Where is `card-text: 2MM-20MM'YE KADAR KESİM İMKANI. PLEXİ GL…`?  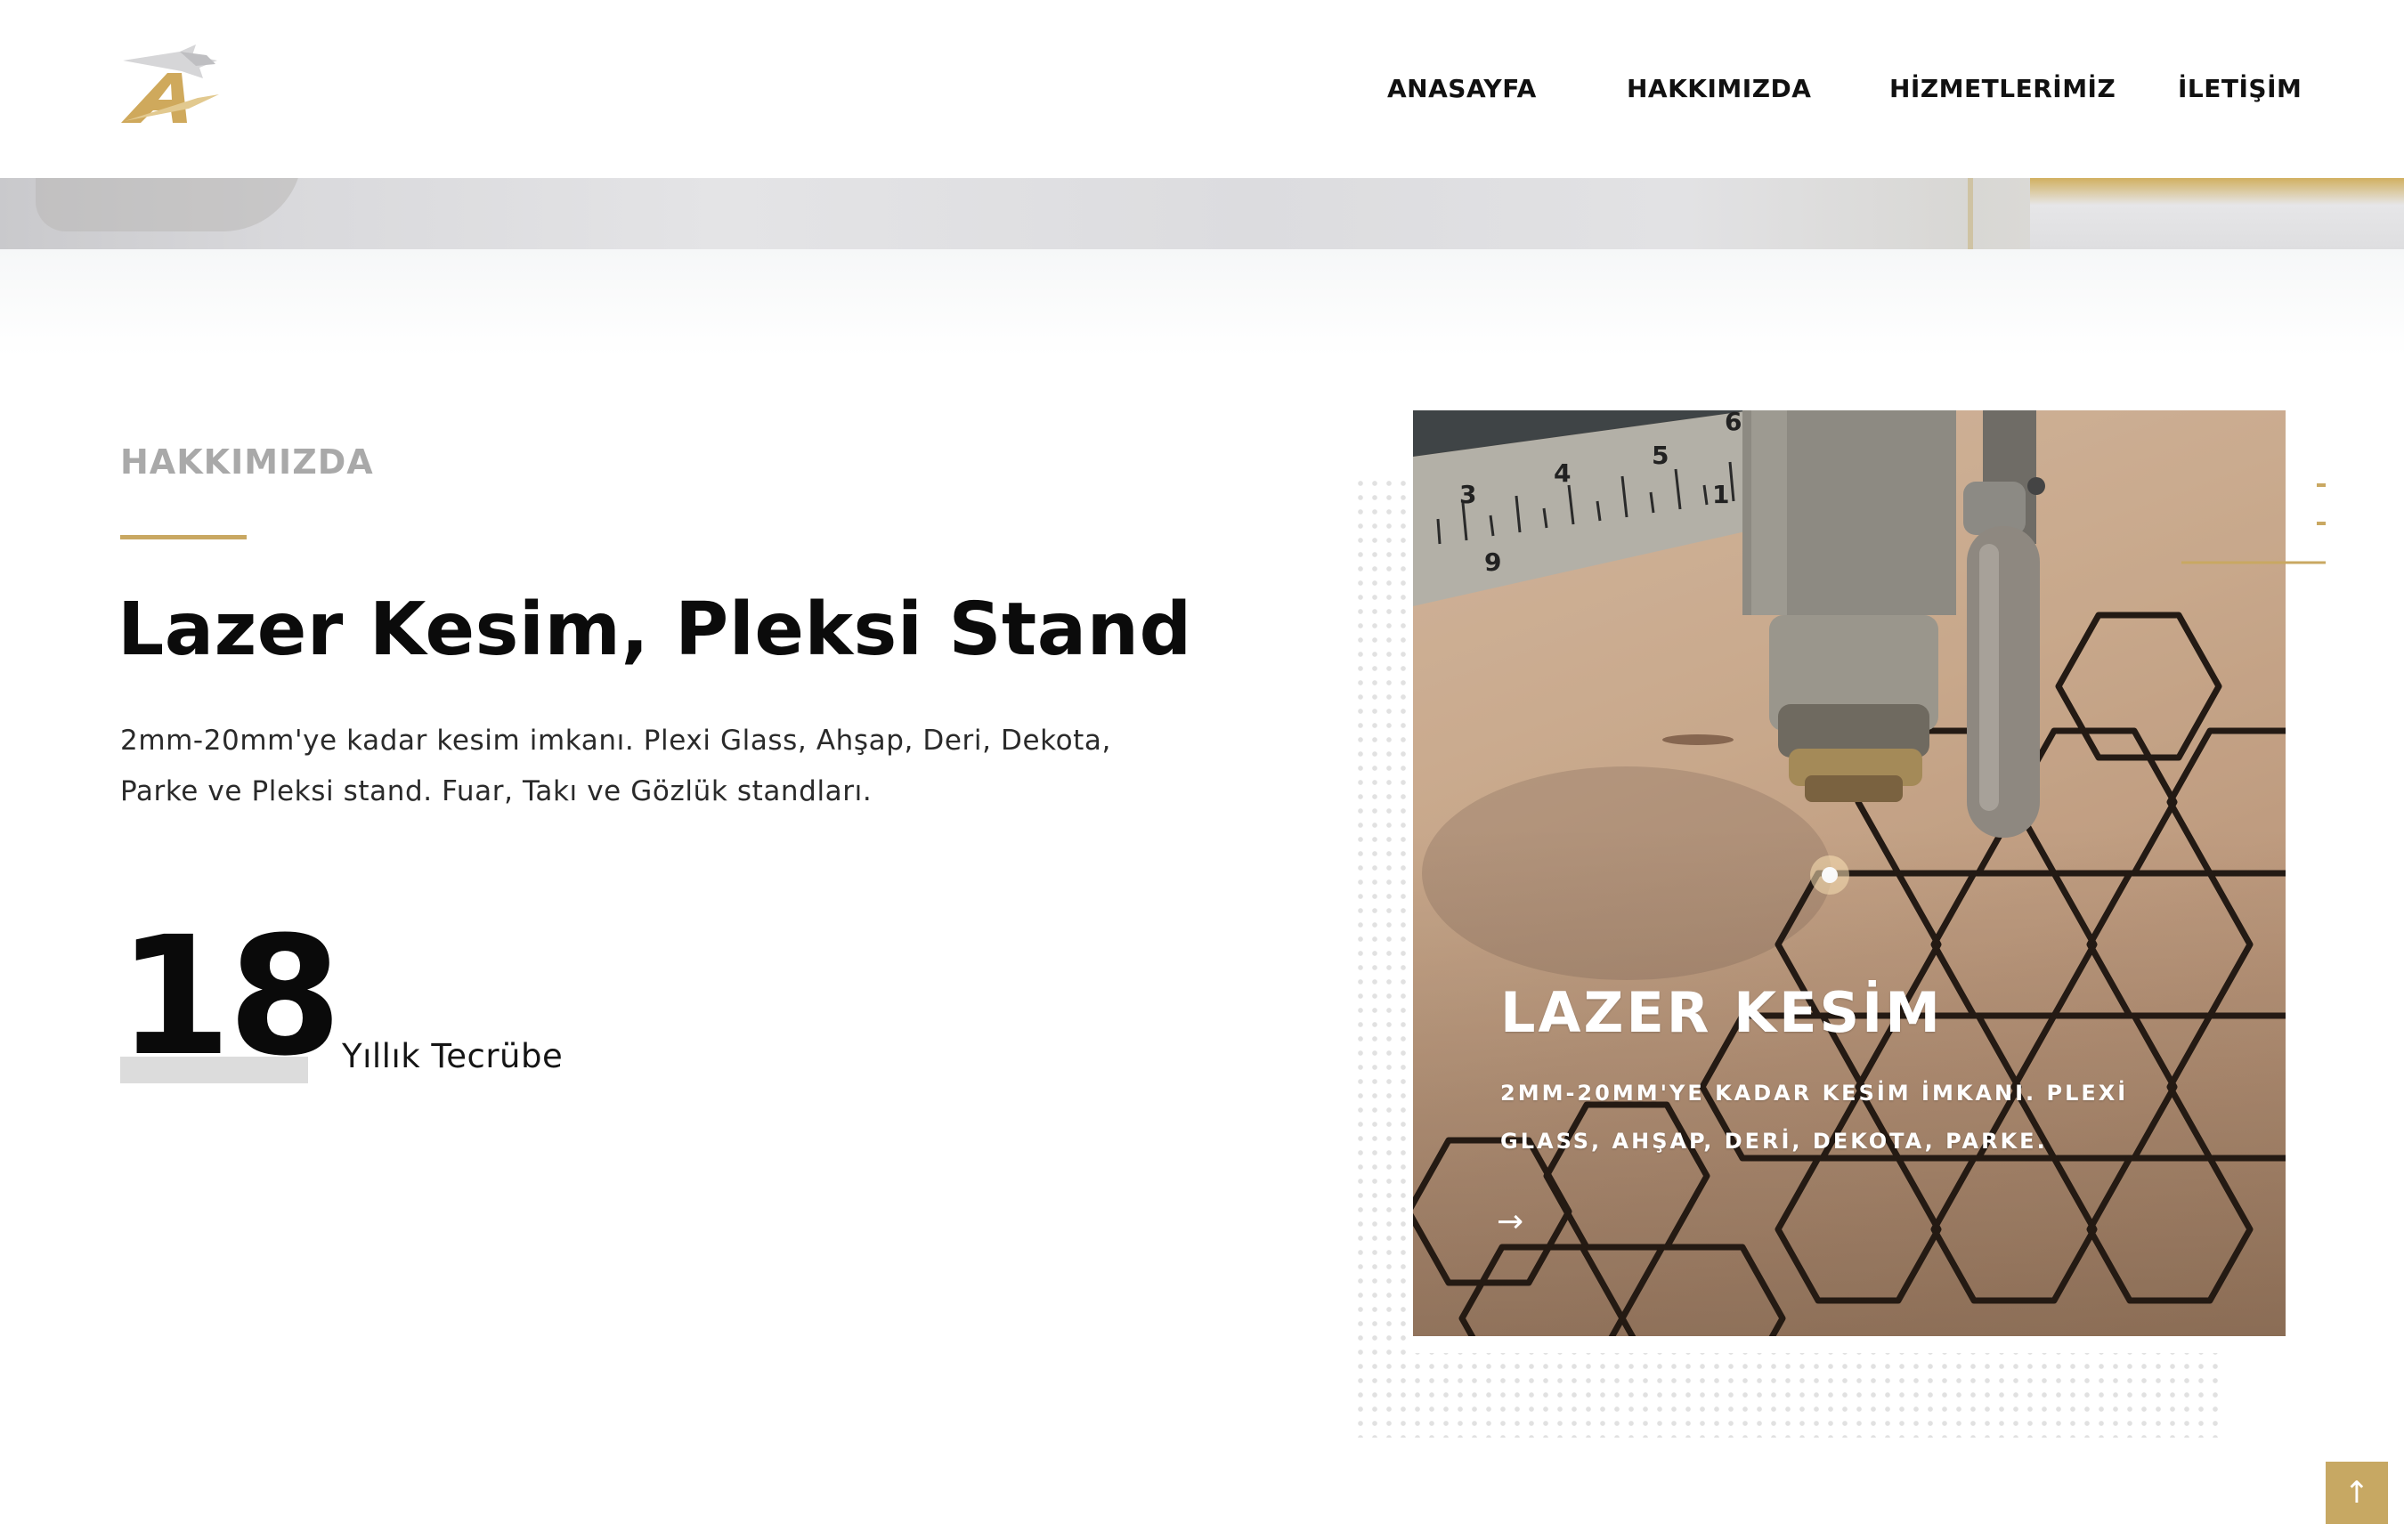 card-text: 2MM-20MM'YE KADAR KESİM İMKANI. PLEXİ GL… is located at coordinates (1814, 1117).